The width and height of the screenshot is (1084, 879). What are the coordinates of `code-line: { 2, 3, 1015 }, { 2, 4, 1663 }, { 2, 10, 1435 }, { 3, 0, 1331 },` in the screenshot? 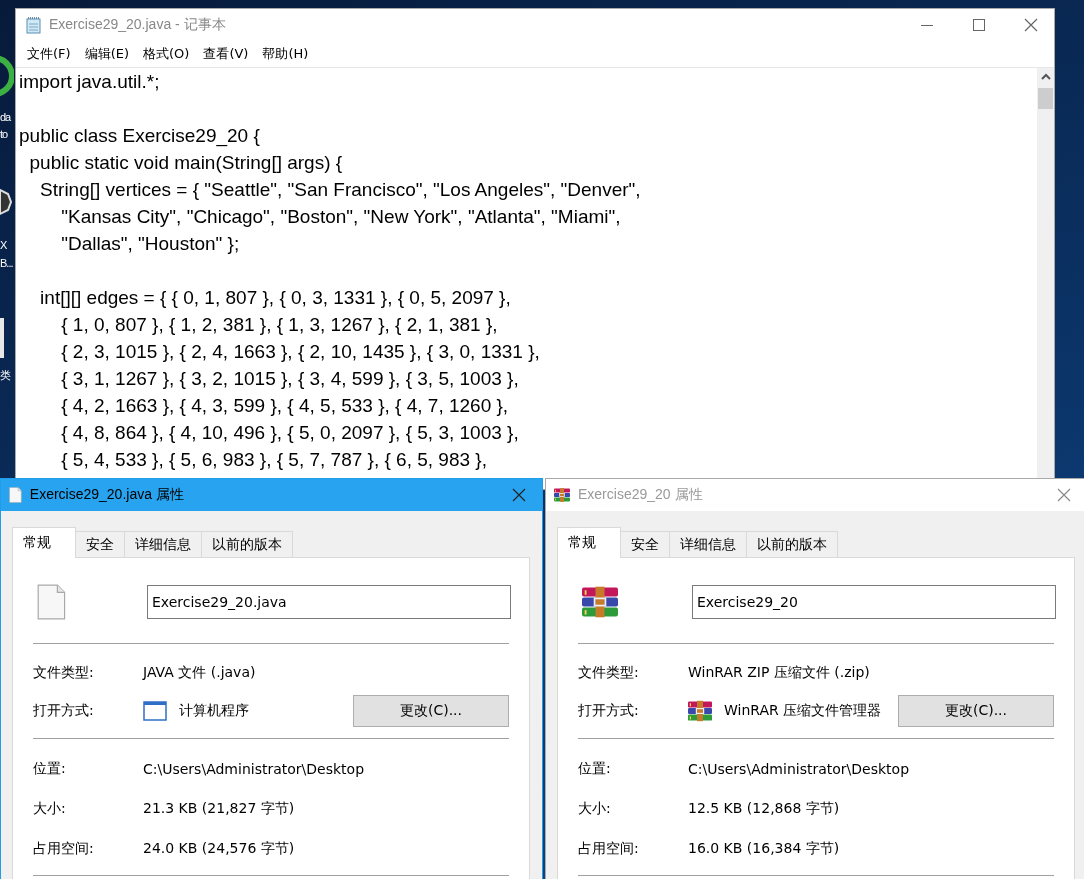 It's located at (300, 352).